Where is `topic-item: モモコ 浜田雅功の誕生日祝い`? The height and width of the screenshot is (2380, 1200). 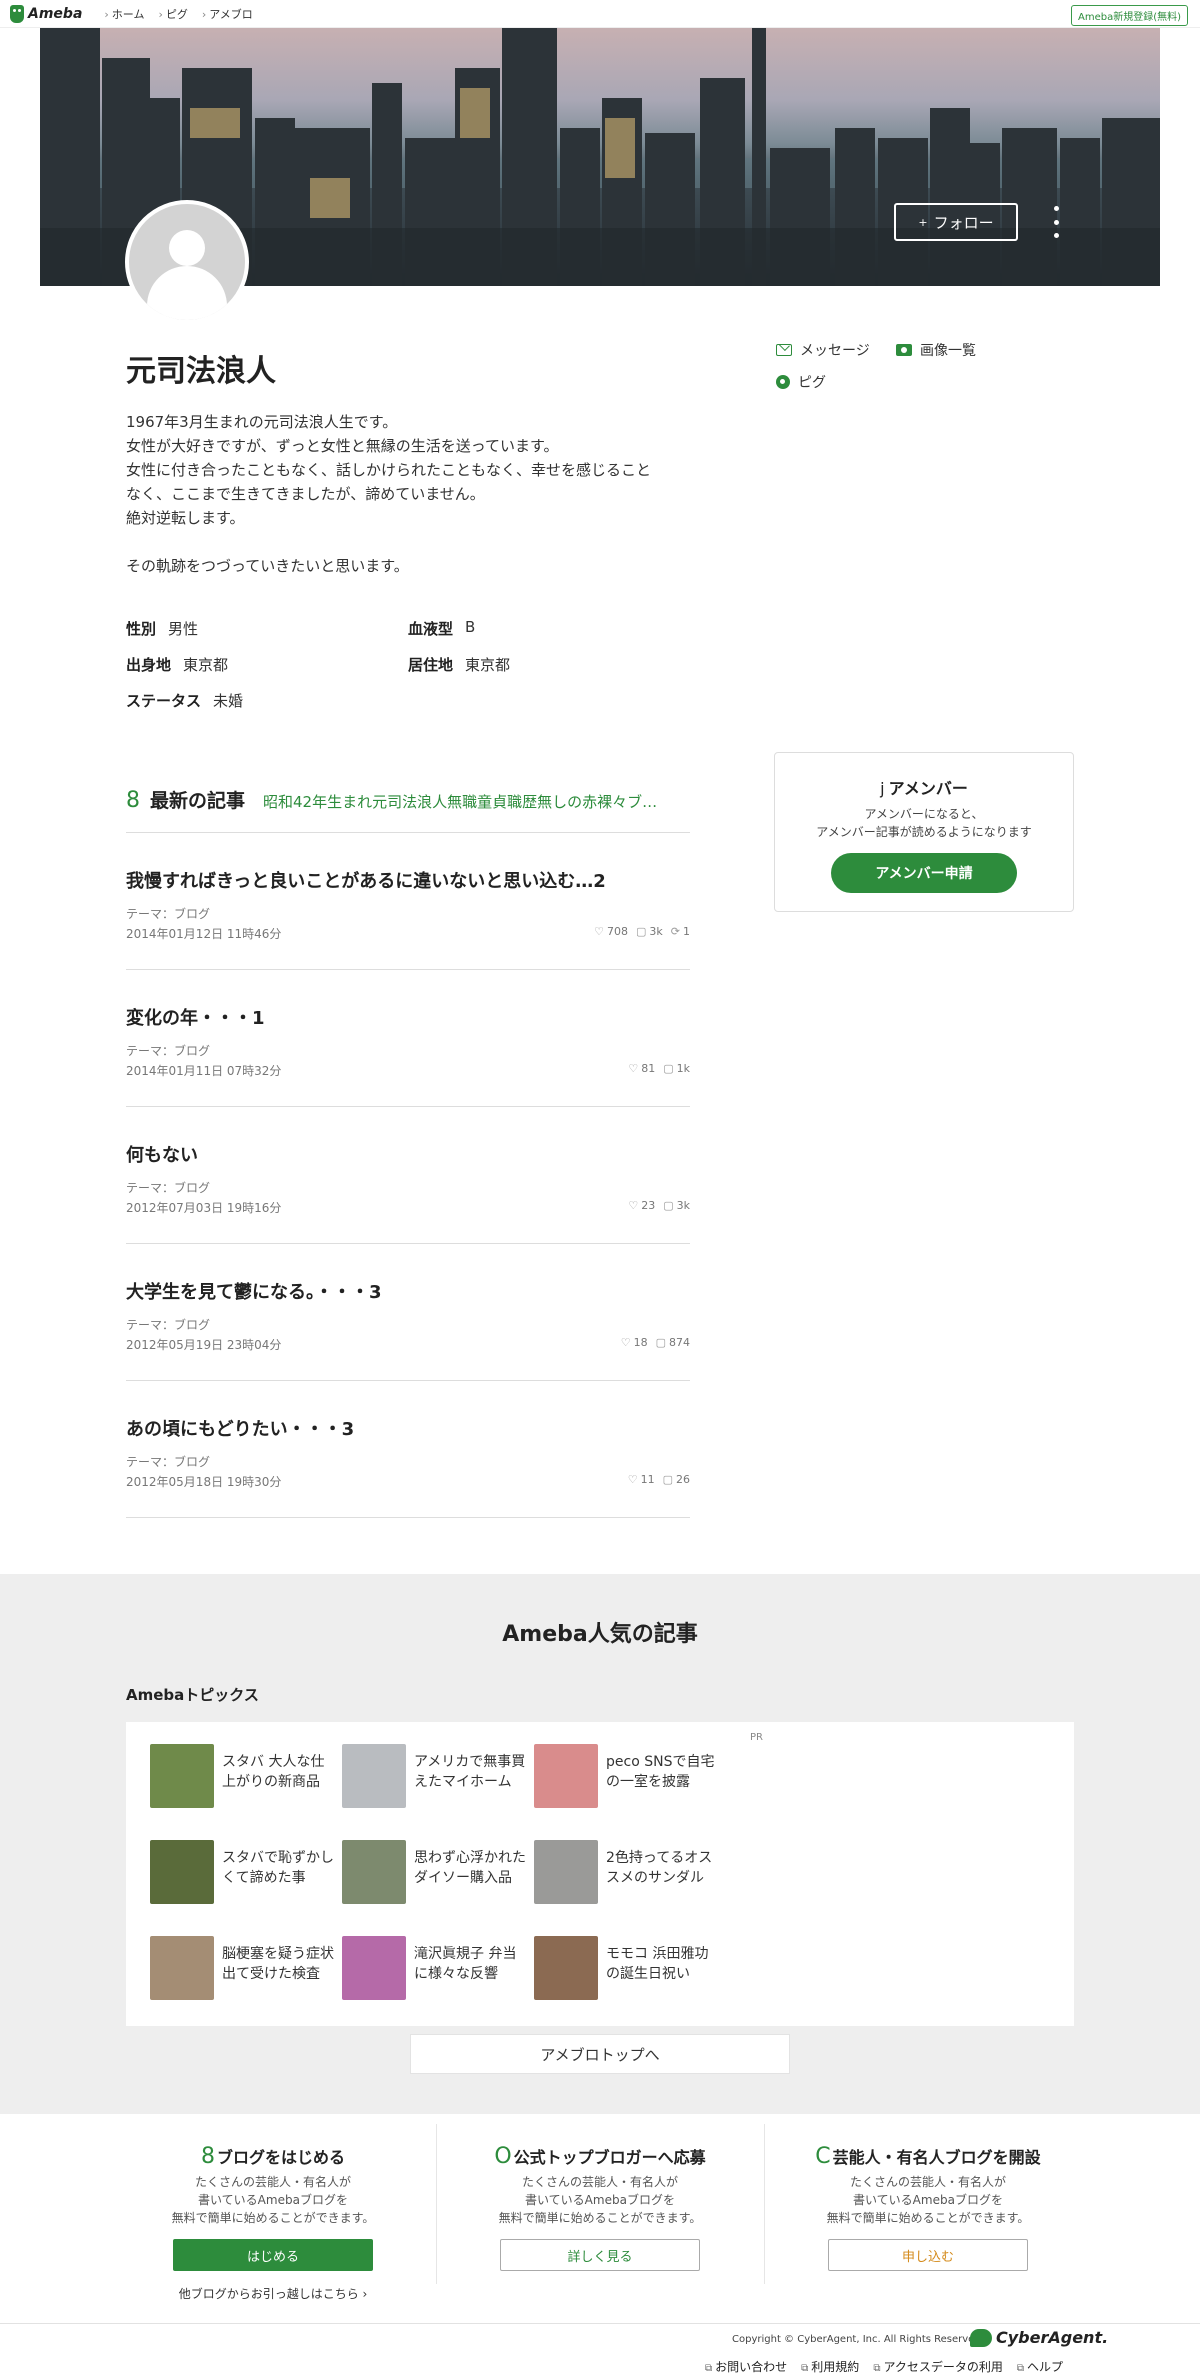
topic-item: モモコ 浜田雅功の誕生日祝い is located at coordinates (627, 1968).